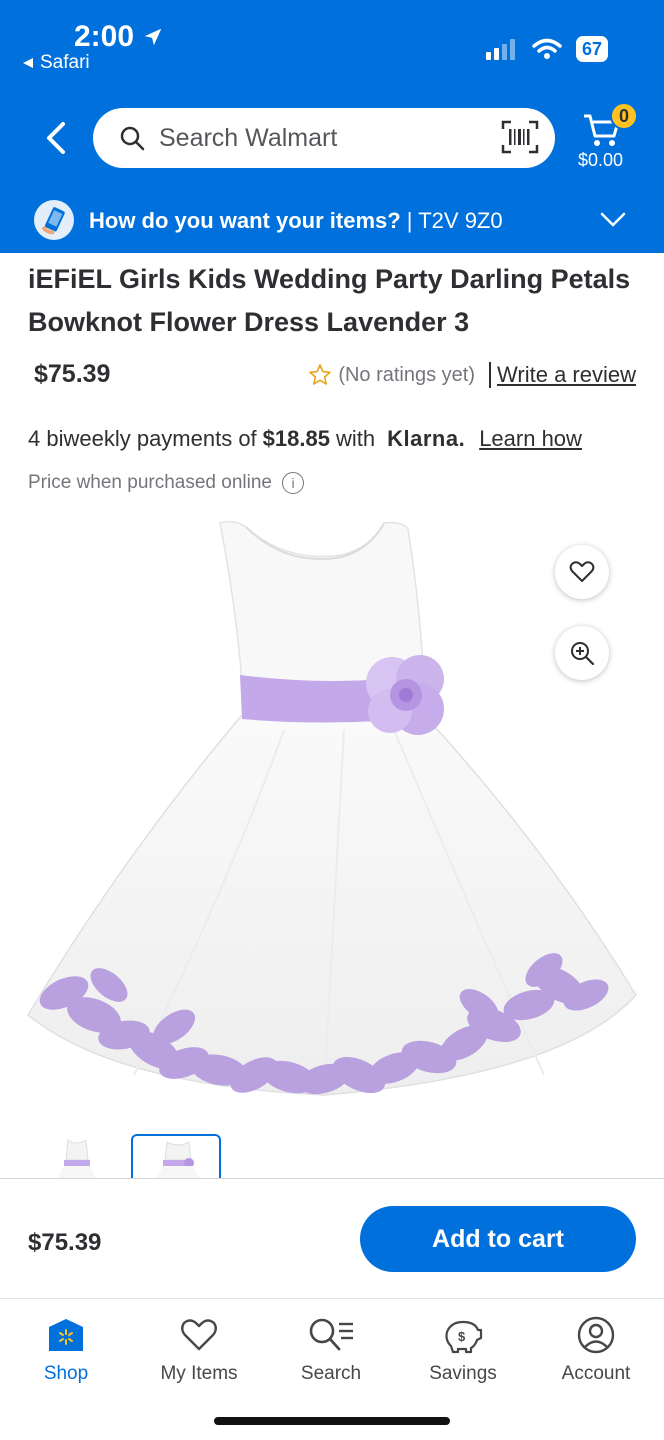  Describe the element at coordinates (591, 49) in the screenshot. I see `battery-indicator: 67` at that location.